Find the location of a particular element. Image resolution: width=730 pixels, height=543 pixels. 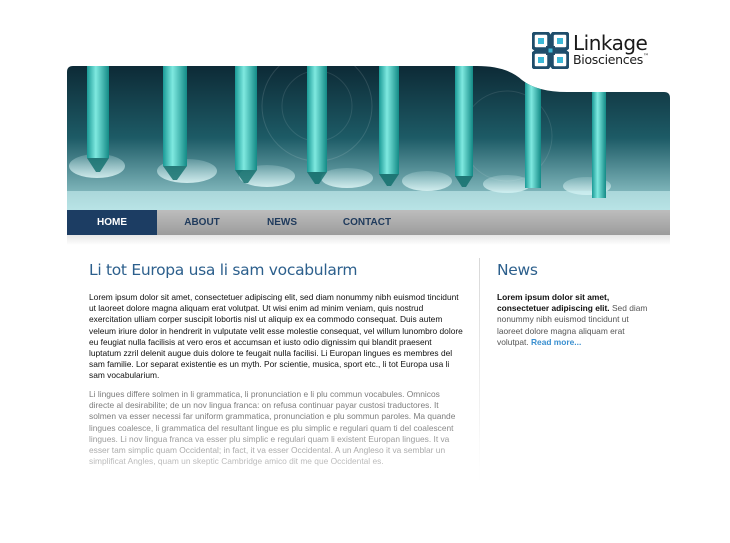

nav-shadow is located at coordinates (368, 240).